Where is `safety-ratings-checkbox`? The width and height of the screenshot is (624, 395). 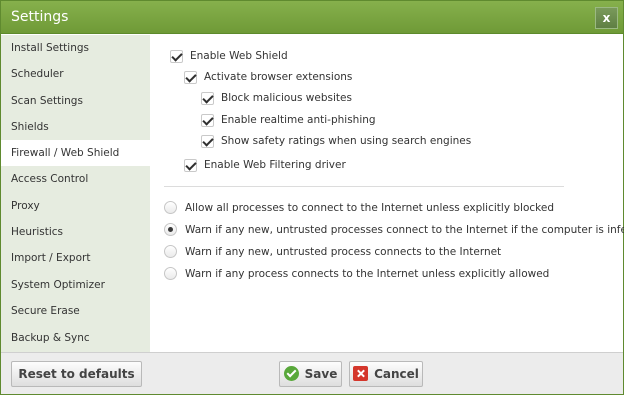 safety-ratings-checkbox is located at coordinates (207, 141).